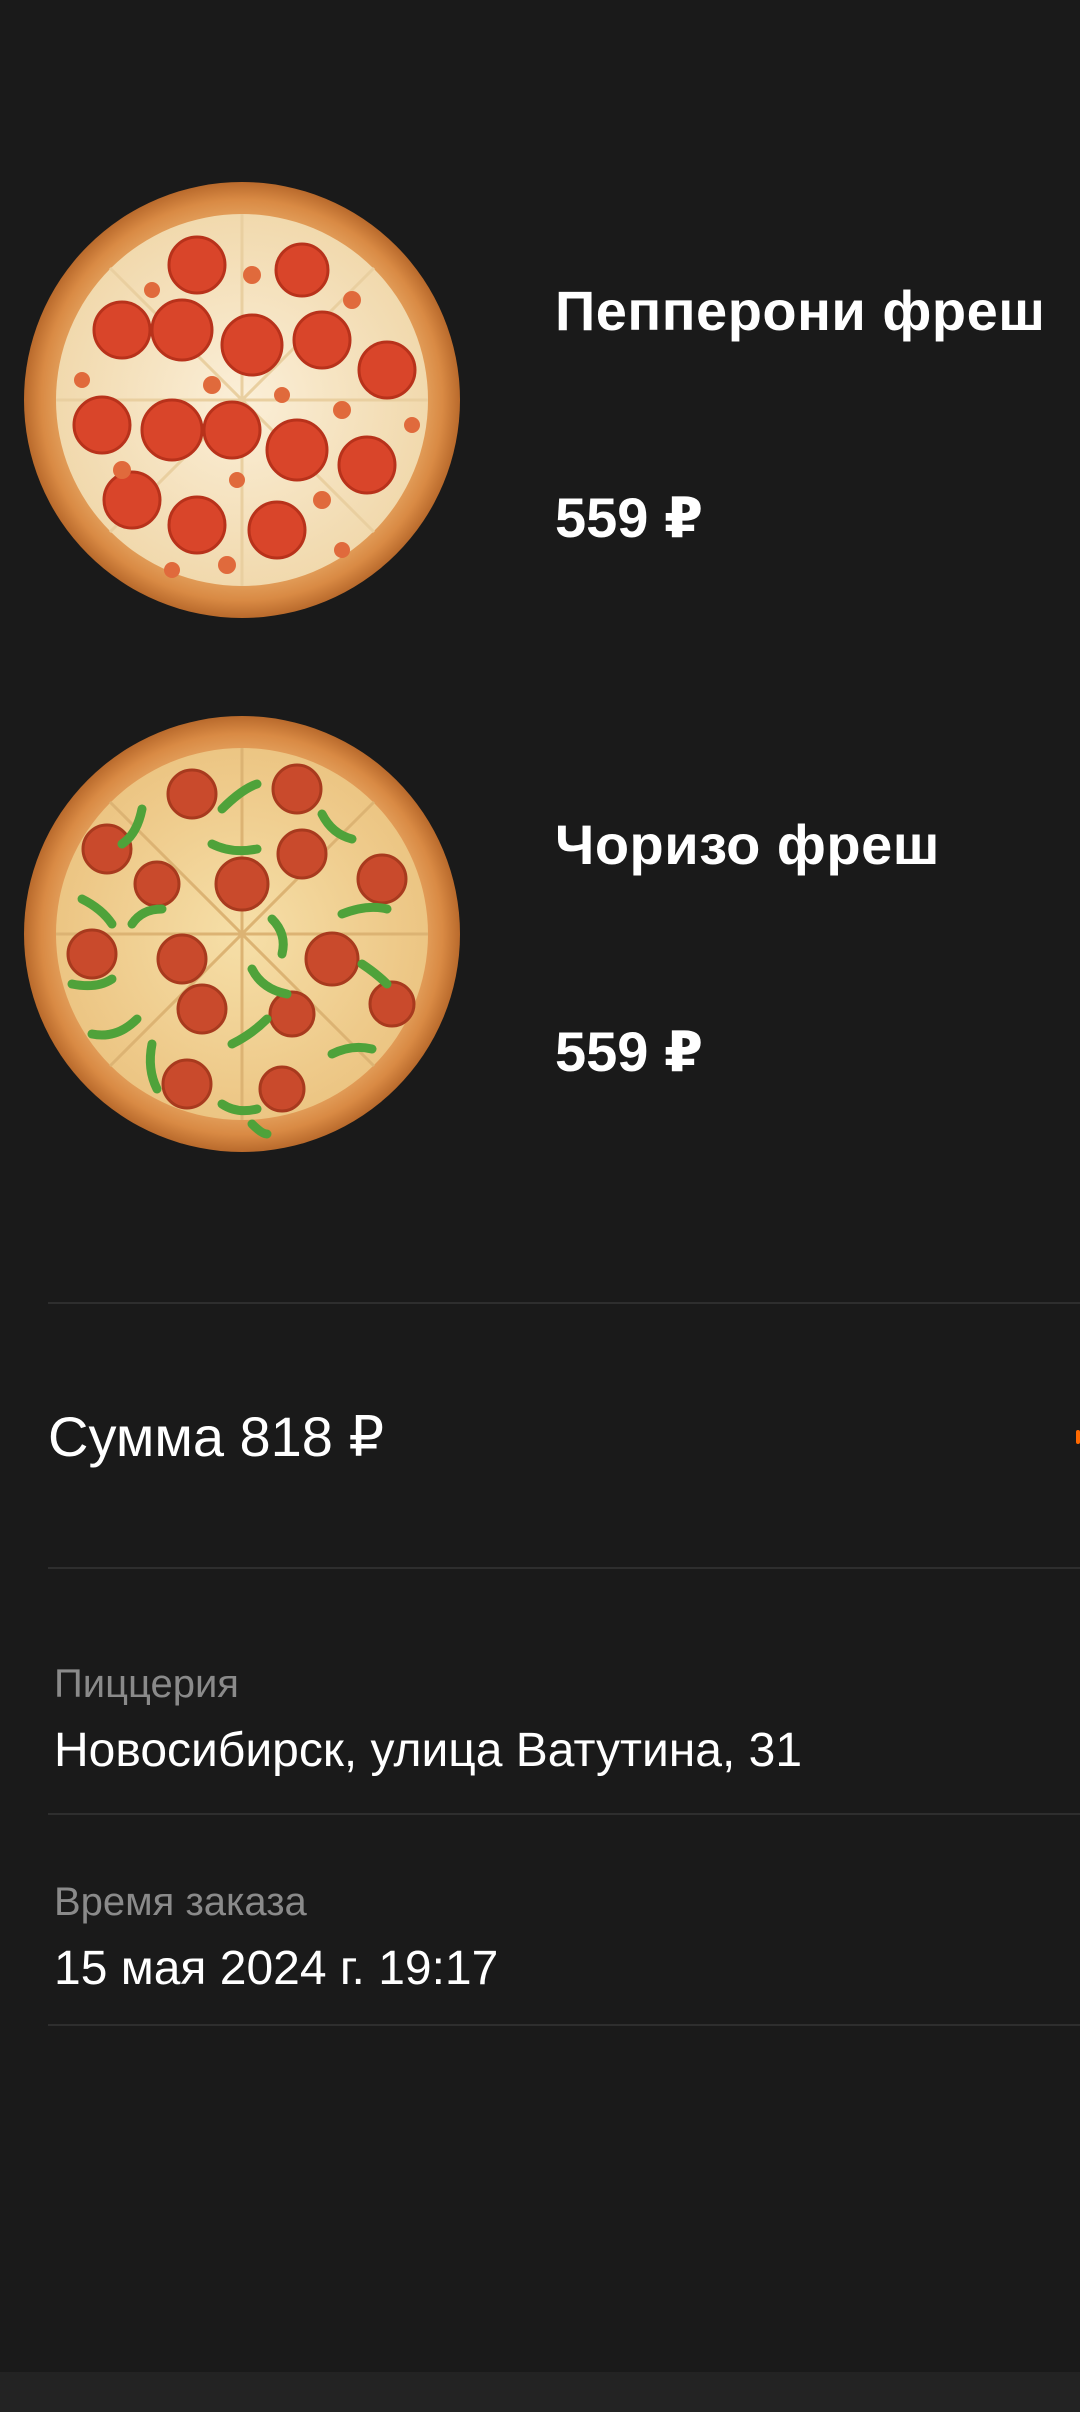 The width and height of the screenshot is (1080, 2412). I want to click on pizzeria-address: Новосибирск, улица Ватутина, 31, so click(428, 1750).